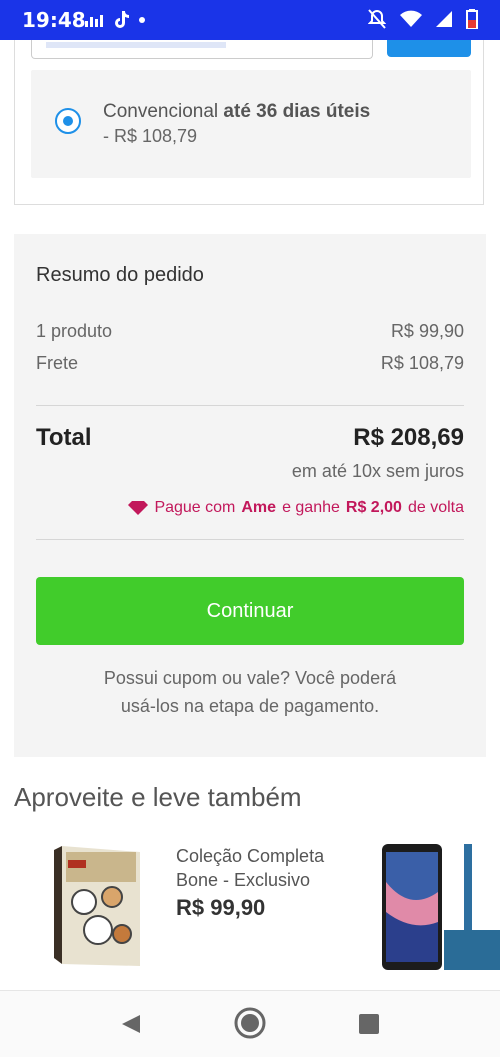 The height and width of the screenshot is (1057, 500). I want to click on product-price: R$ 99,90, so click(221, 907).